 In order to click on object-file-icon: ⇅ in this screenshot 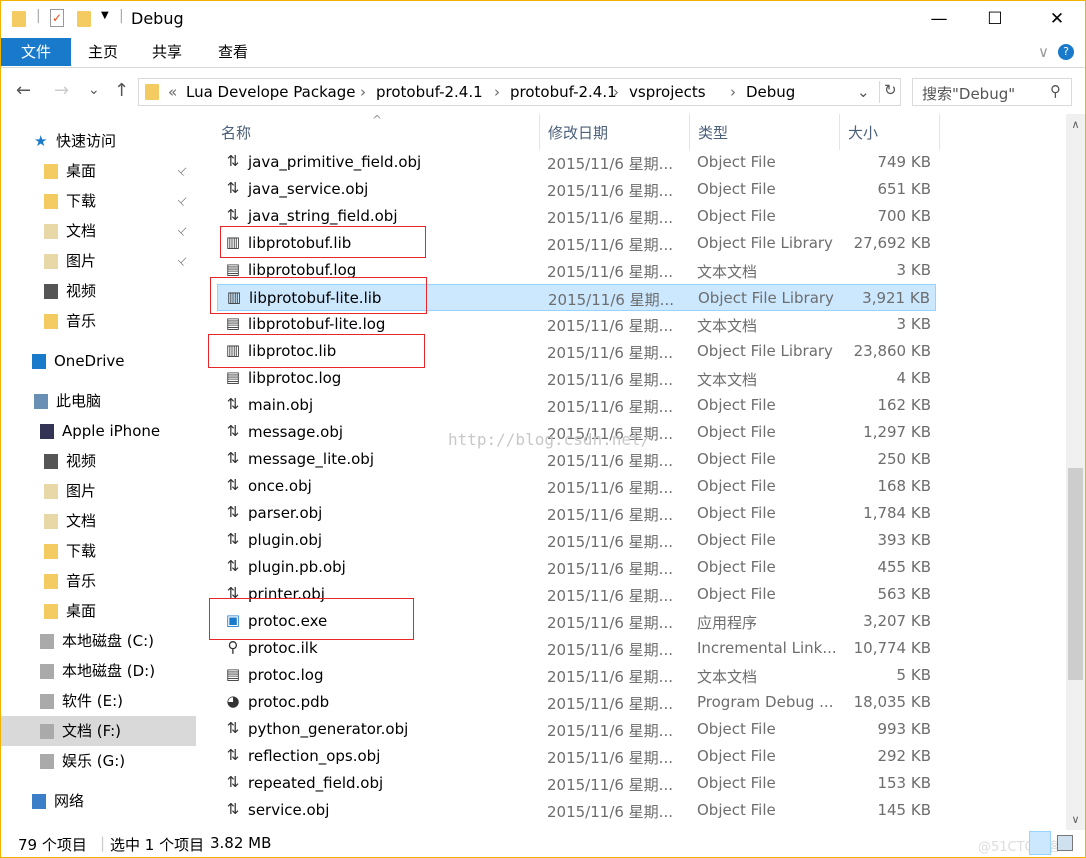, I will do `click(233, 485)`.